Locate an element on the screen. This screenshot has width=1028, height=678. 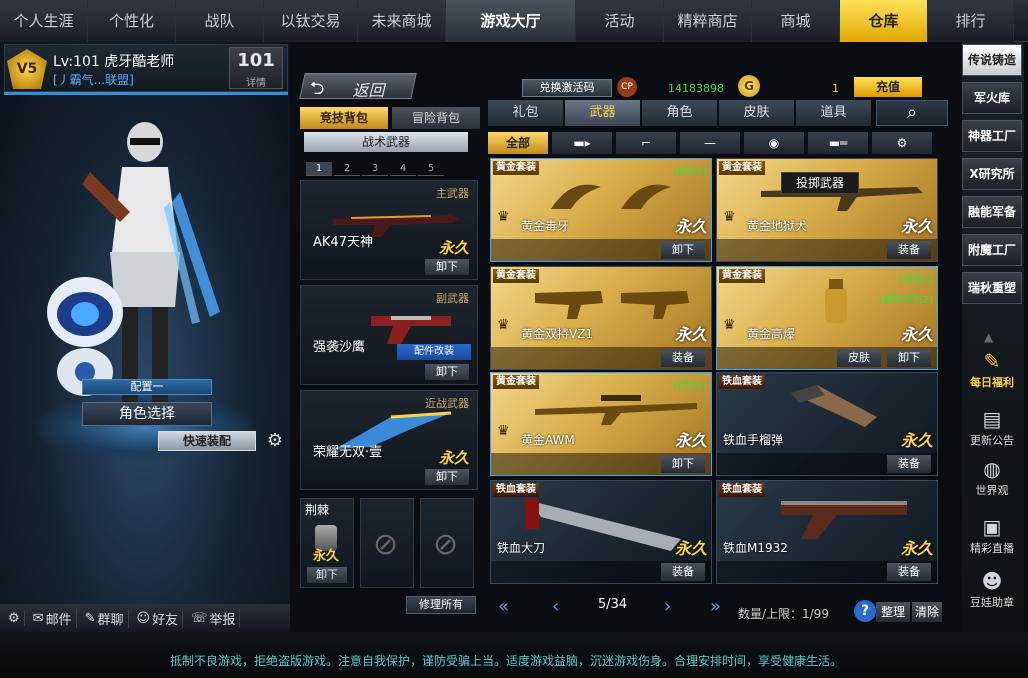
pack-page-5: 5 is located at coordinates (431, 169).